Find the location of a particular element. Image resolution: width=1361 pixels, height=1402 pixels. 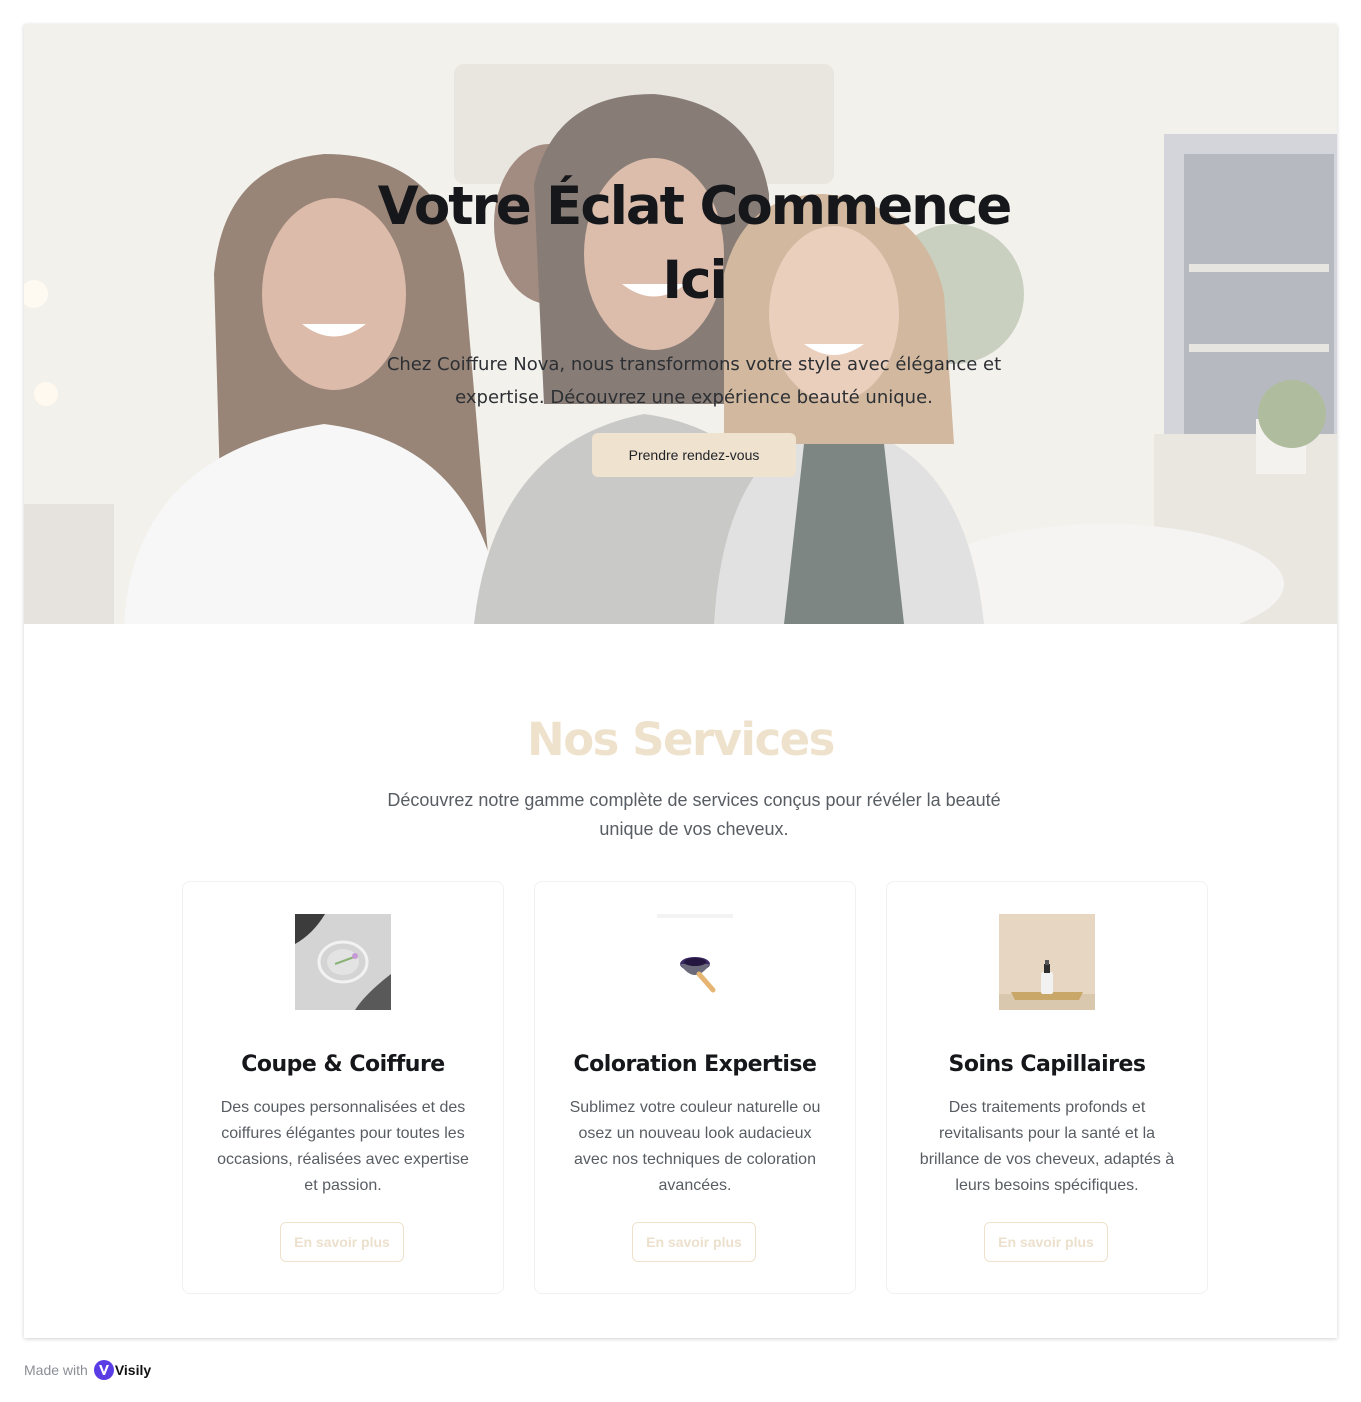

visily-logo: Visily is located at coordinates (122, 1370).